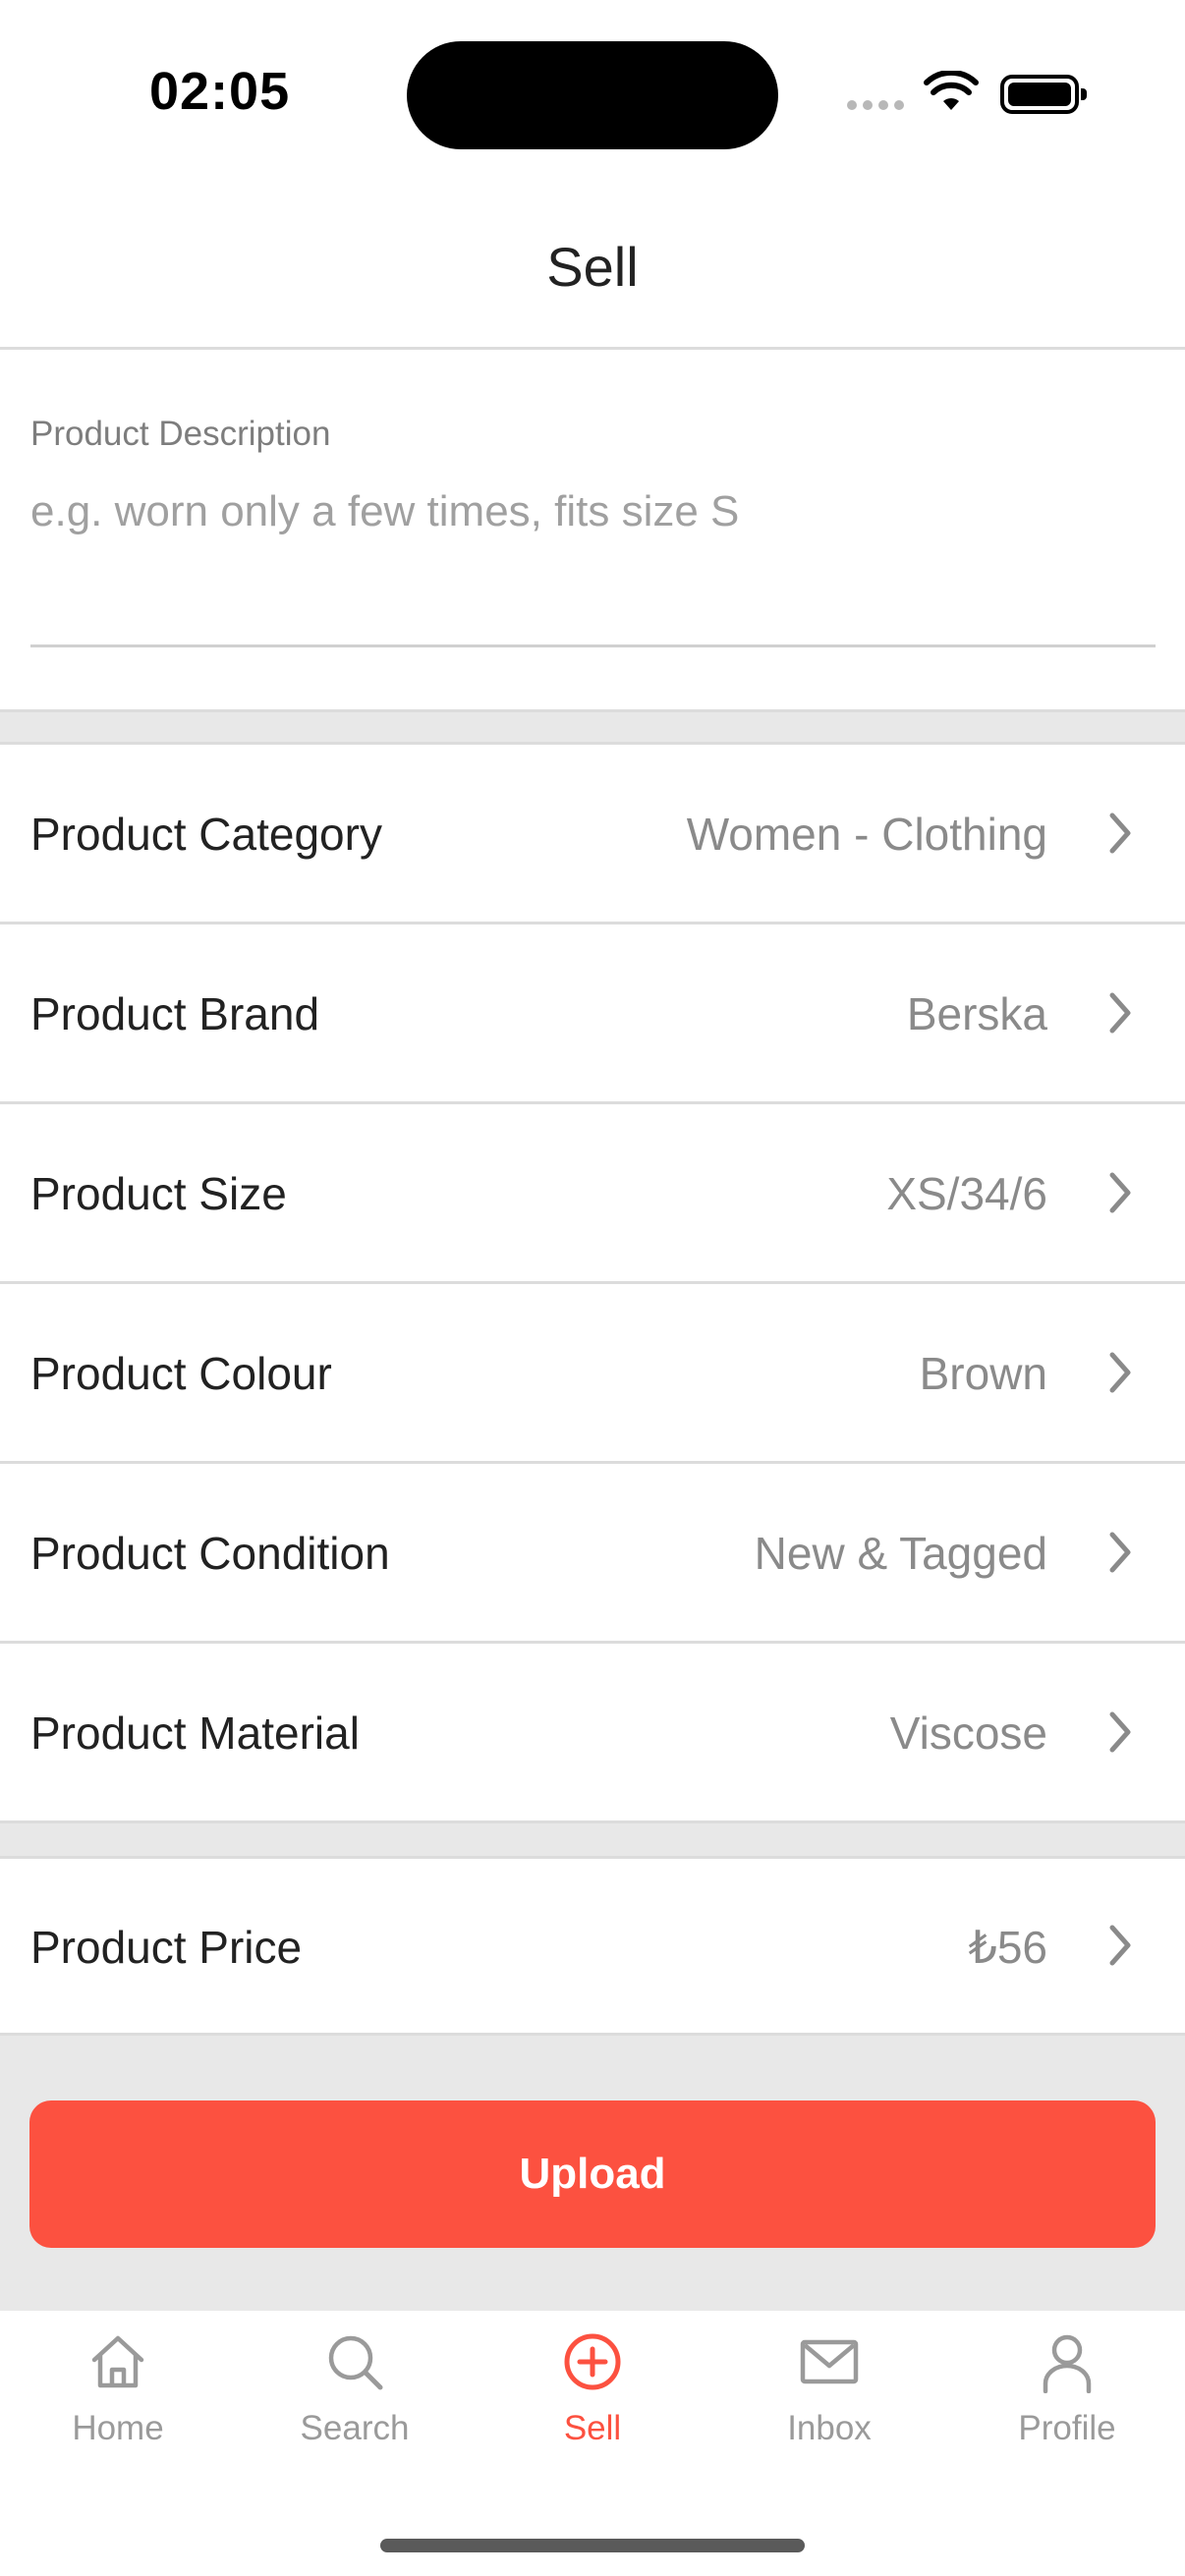  I want to click on tab-inbox: Inbox, so click(830, 2404).